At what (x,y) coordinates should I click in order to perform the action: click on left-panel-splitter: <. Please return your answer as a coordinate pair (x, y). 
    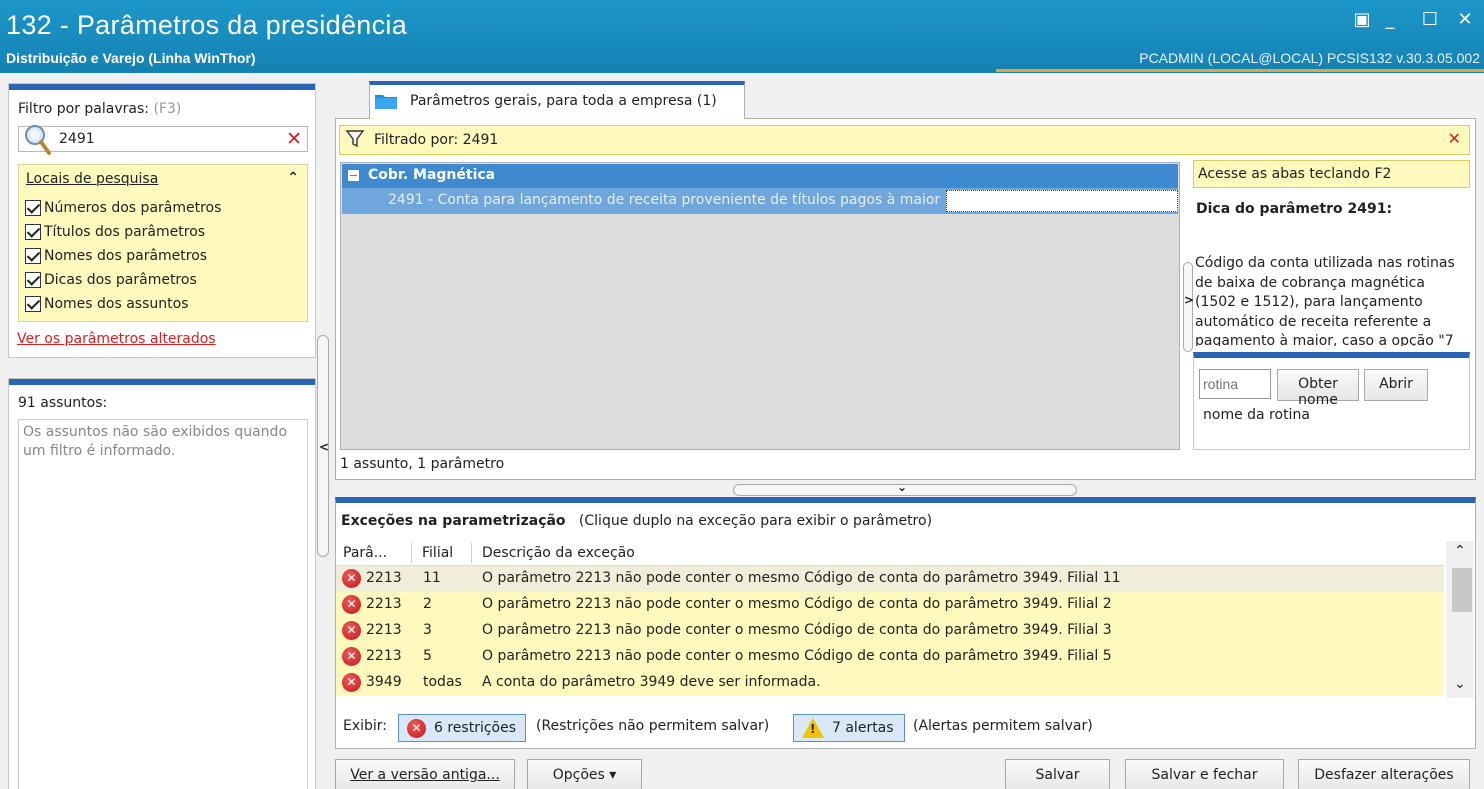
    Looking at the image, I should click on (323, 446).